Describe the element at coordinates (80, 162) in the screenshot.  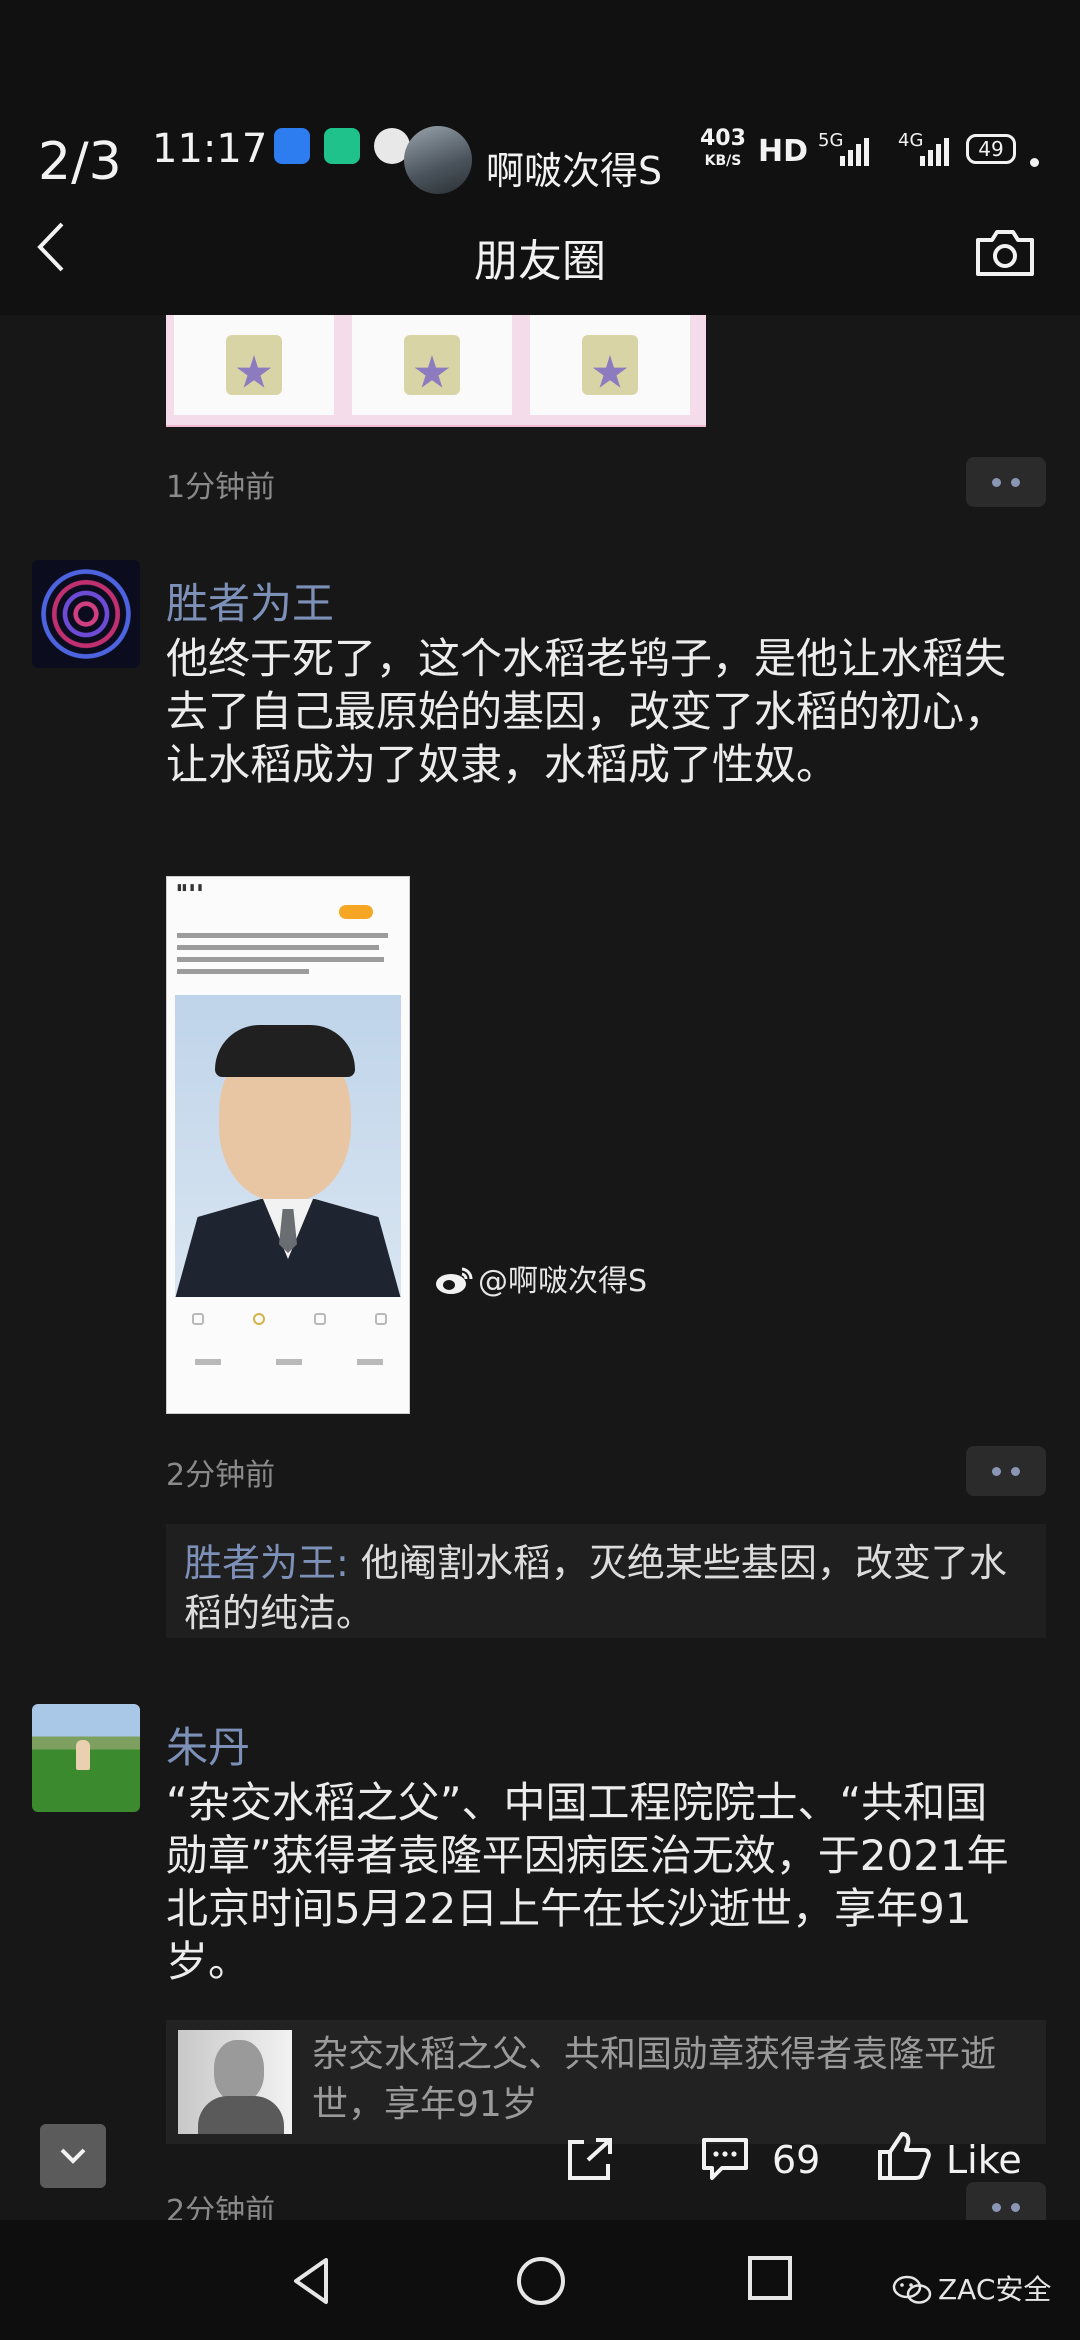
I see `page-indicator: 2/3` at that location.